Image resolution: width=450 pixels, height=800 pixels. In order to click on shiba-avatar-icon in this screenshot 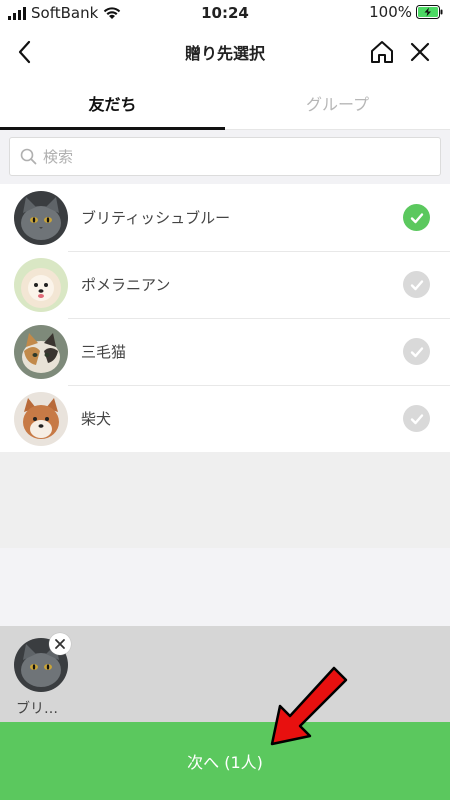, I will do `click(41, 418)`.